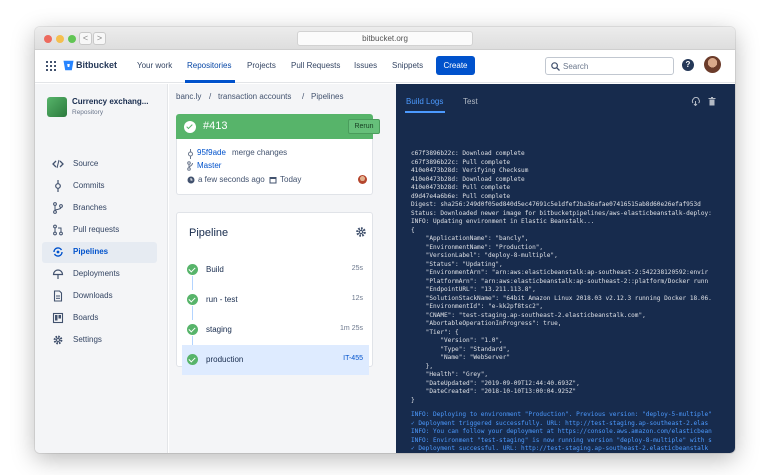  I want to click on address-bar: bitbucket.org, so click(385, 38).